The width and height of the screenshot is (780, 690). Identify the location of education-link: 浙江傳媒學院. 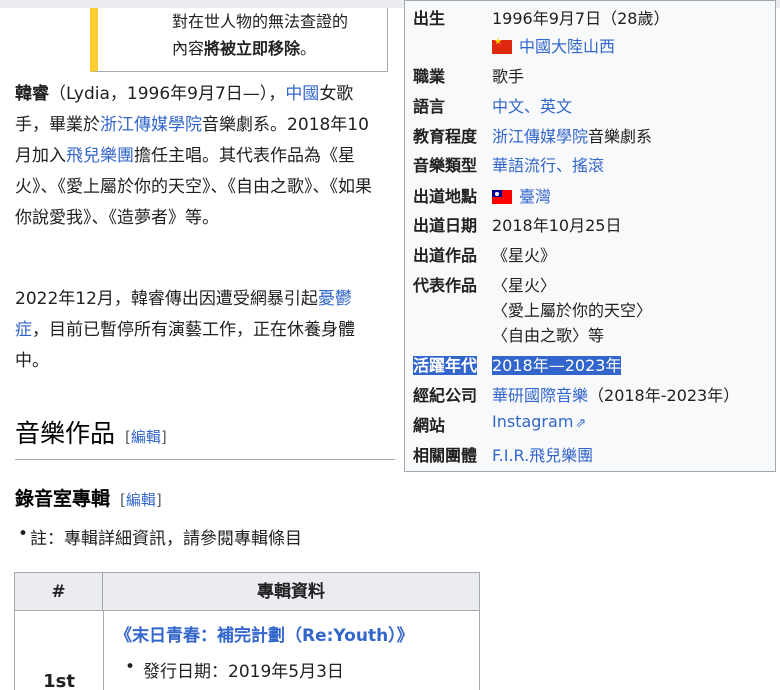
(540, 136).